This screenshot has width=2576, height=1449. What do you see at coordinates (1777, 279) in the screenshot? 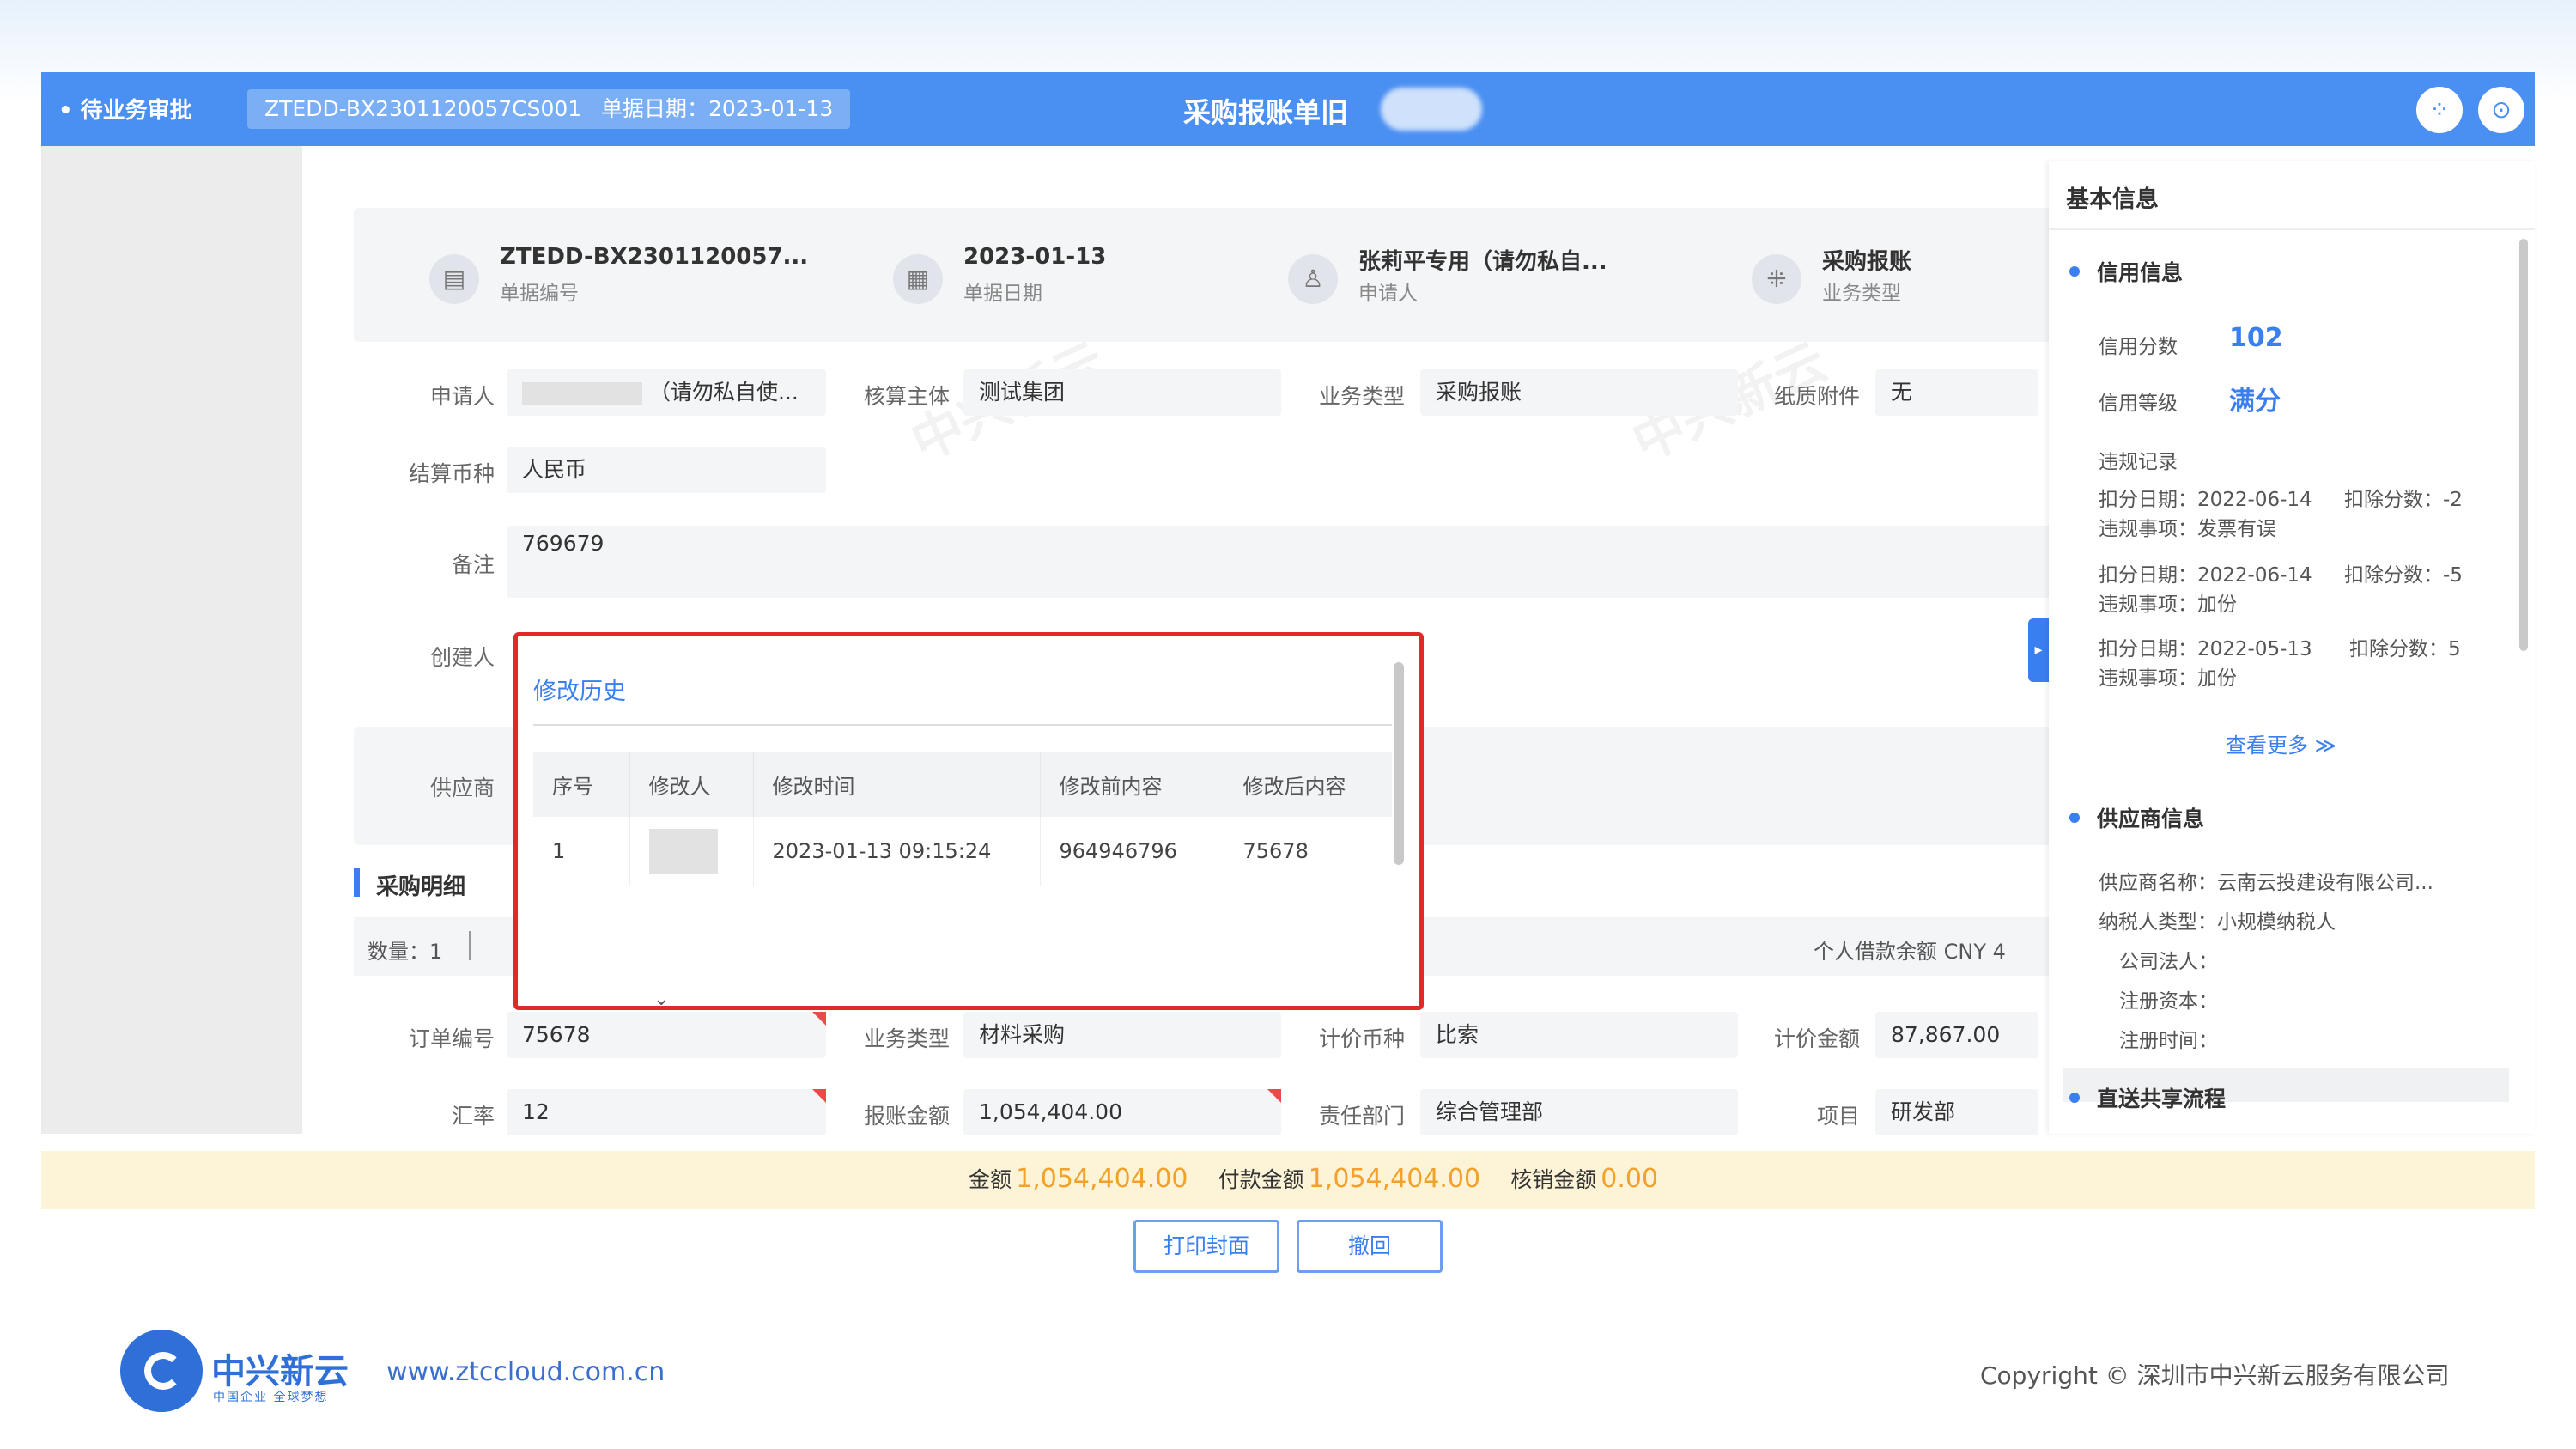
I see `apps-icon: ⁜` at bounding box center [1777, 279].